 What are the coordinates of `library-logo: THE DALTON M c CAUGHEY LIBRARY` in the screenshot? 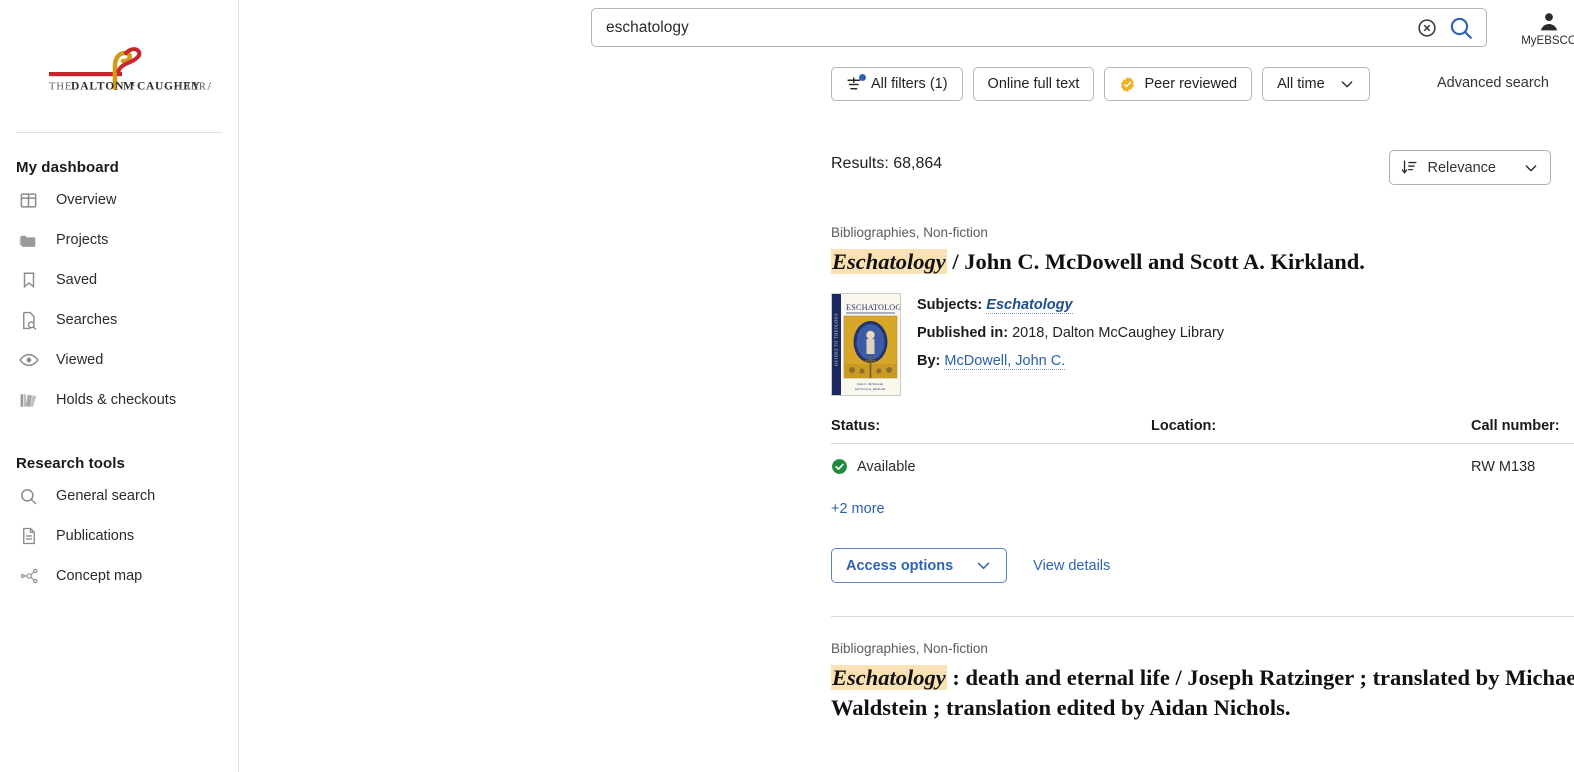 It's located at (119, 48).